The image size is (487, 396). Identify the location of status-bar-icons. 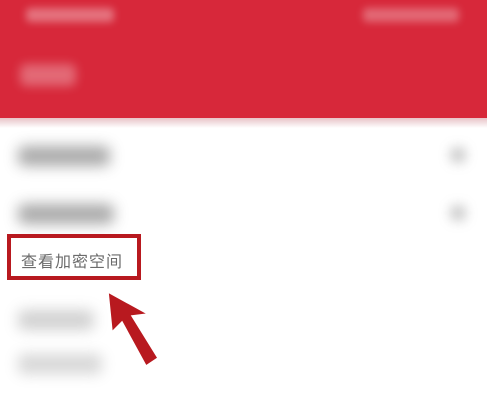
(411, 15).